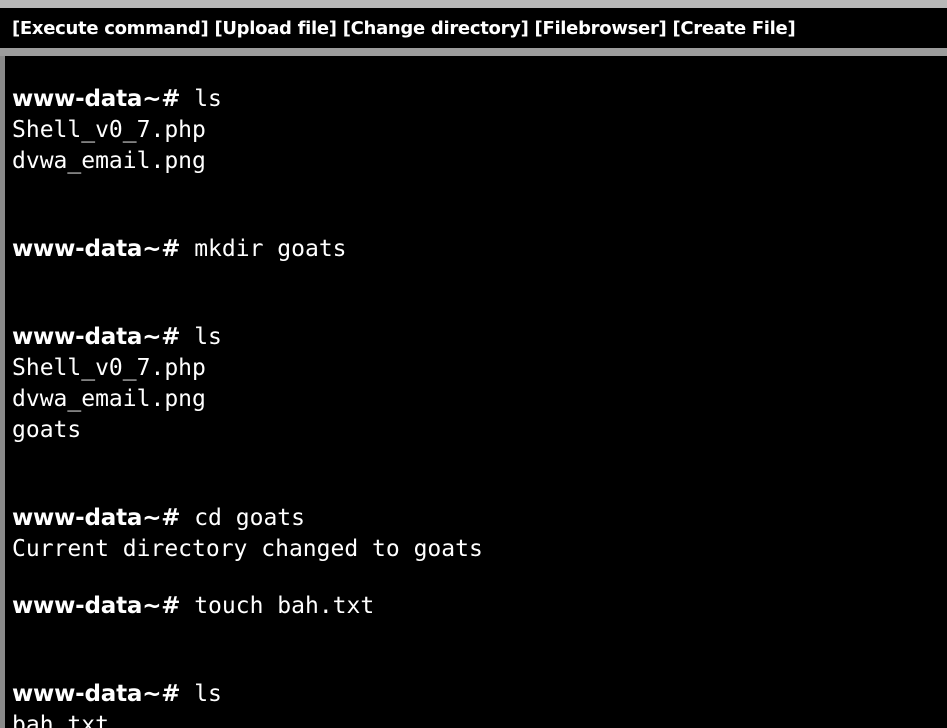  I want to click on command-text: cd goats, so click(249, 518).